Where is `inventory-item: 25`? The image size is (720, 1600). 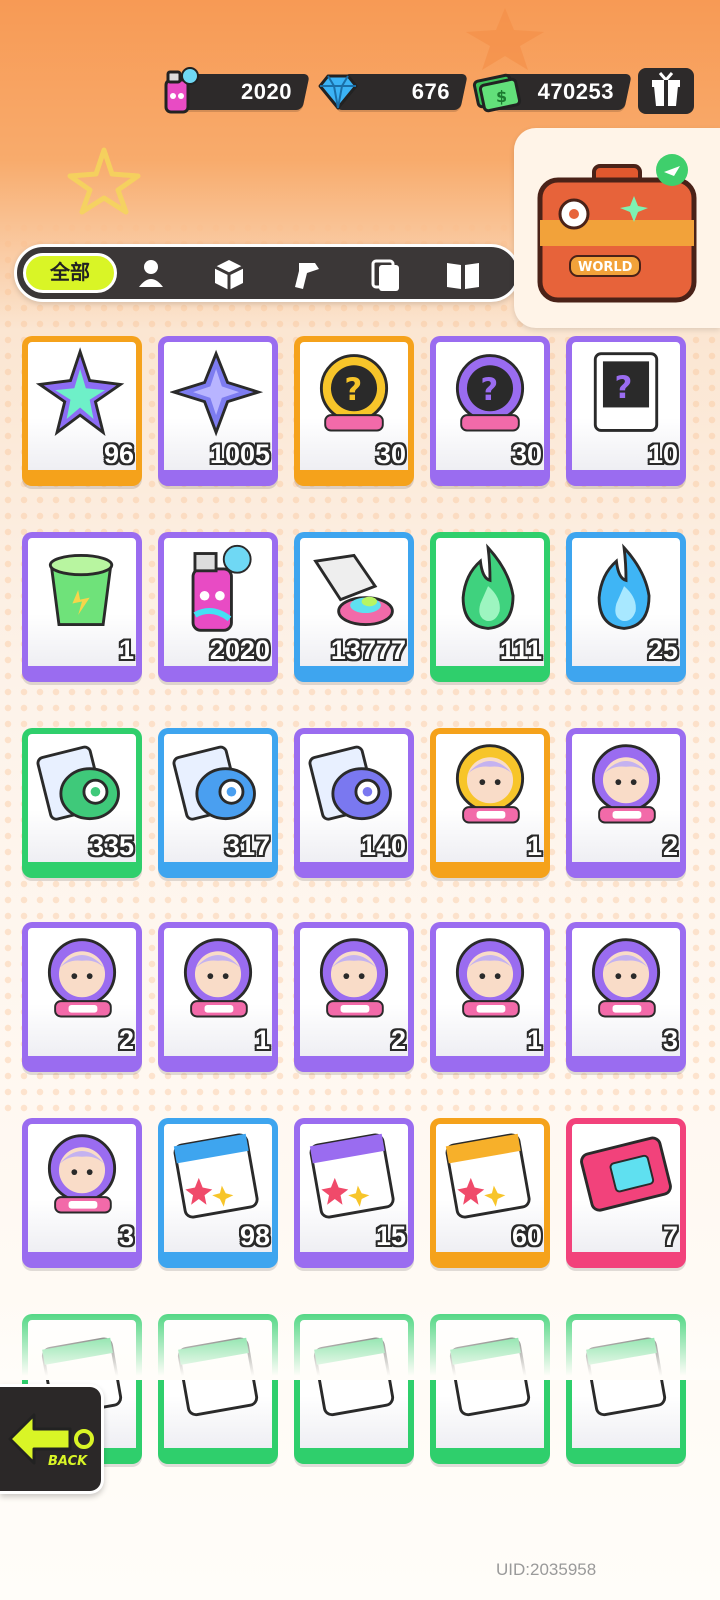 inventory-item: 25 is located at coordinates (626, 607).